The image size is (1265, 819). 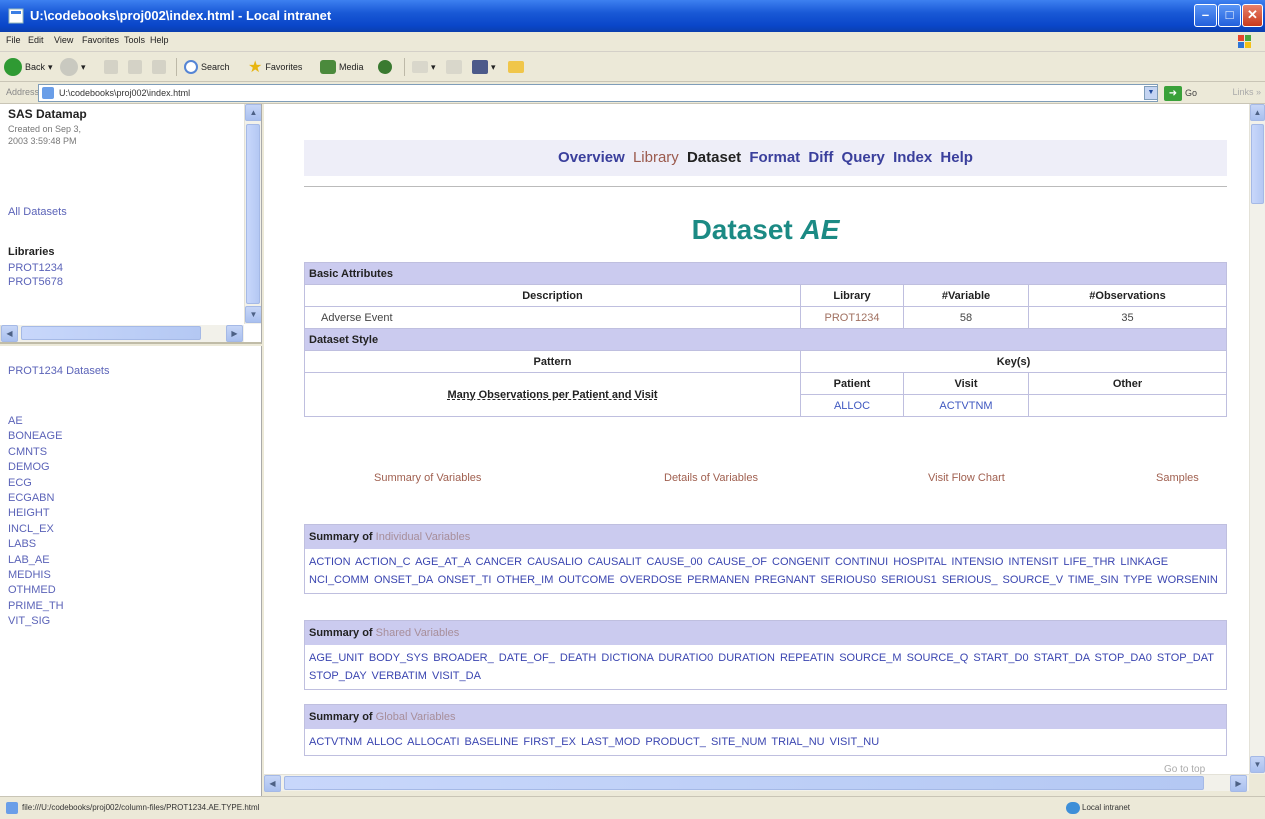 I want to click on visit-flow-chart-link: Visit Flow Chart, so click(x=966, y=478).